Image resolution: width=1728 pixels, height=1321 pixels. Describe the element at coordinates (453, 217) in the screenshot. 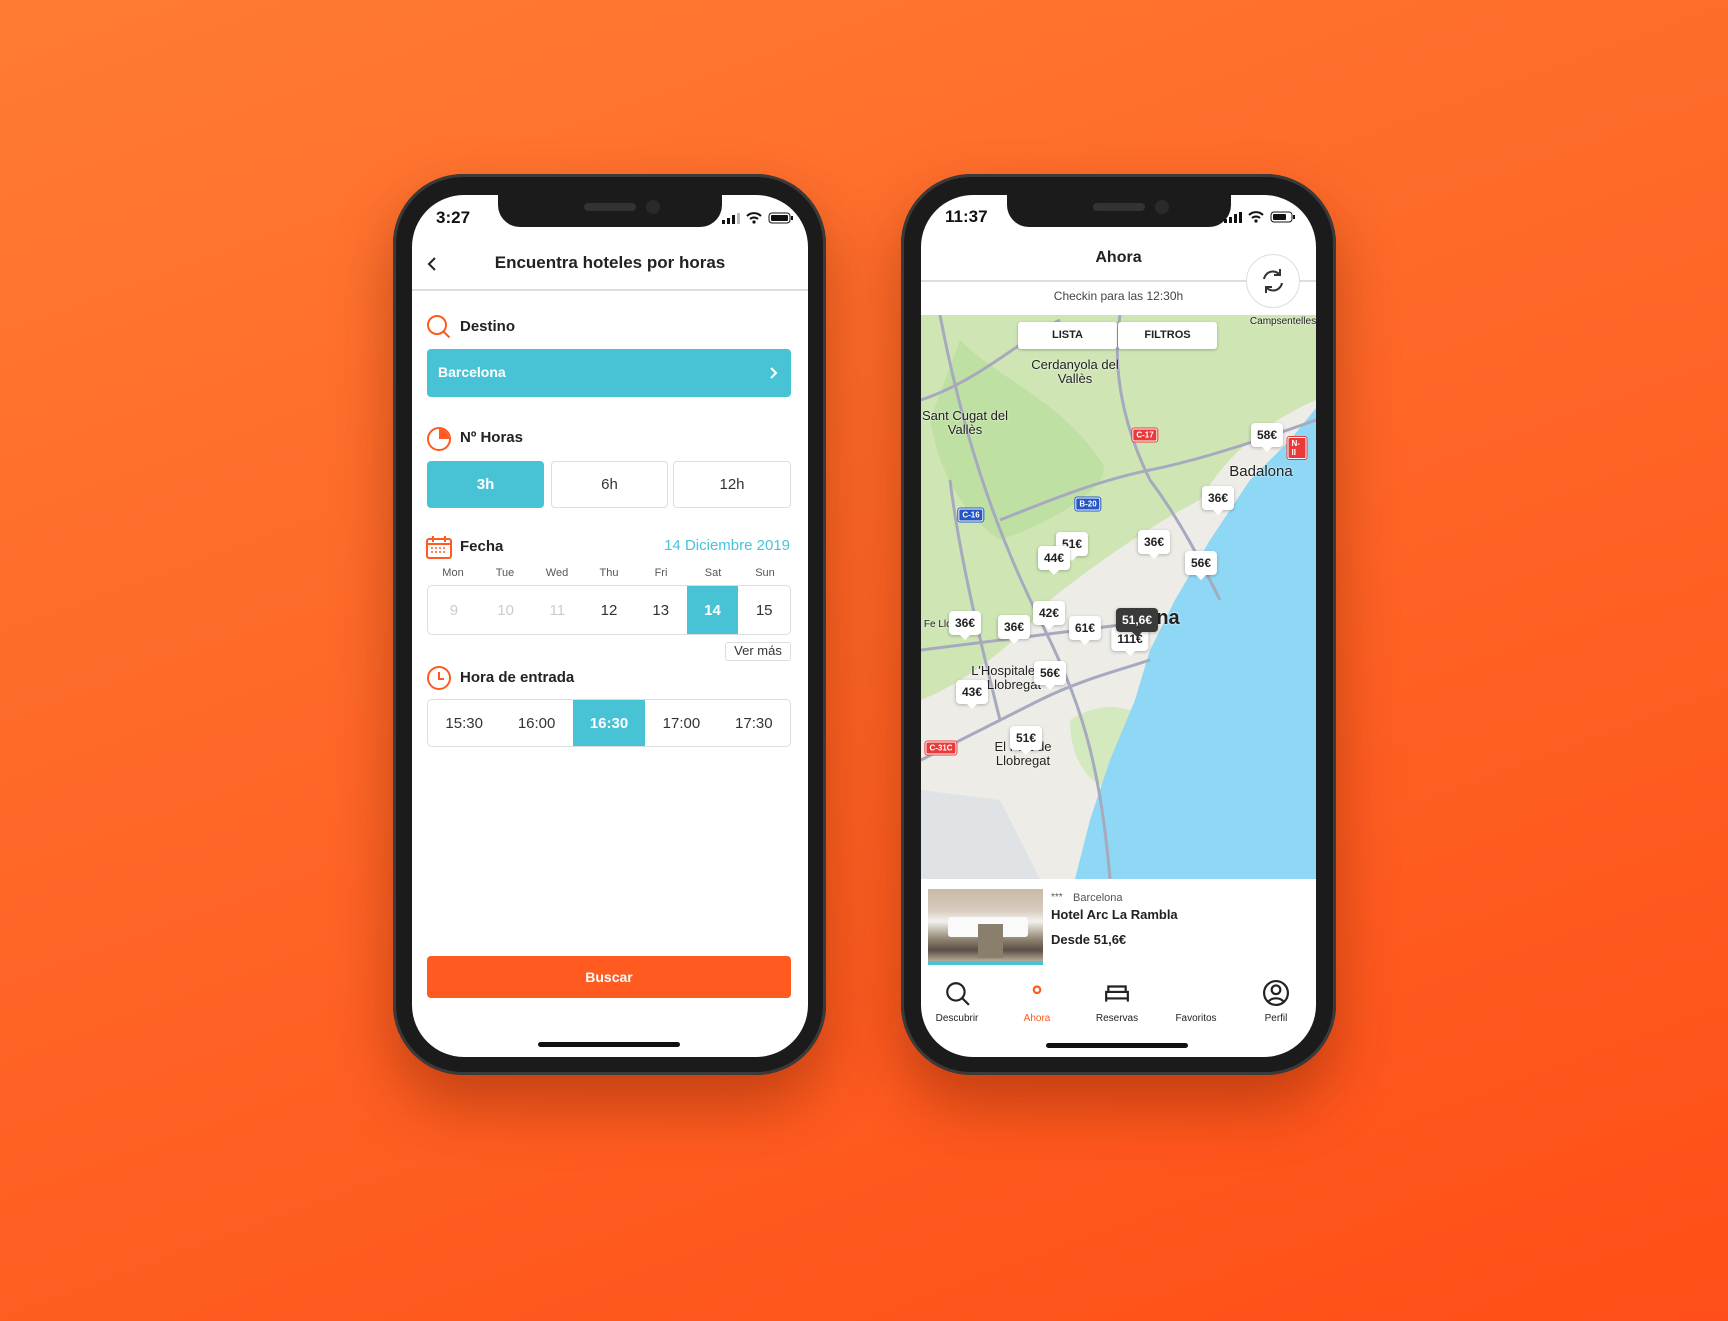

I see `status-time: 3:27` at that location.